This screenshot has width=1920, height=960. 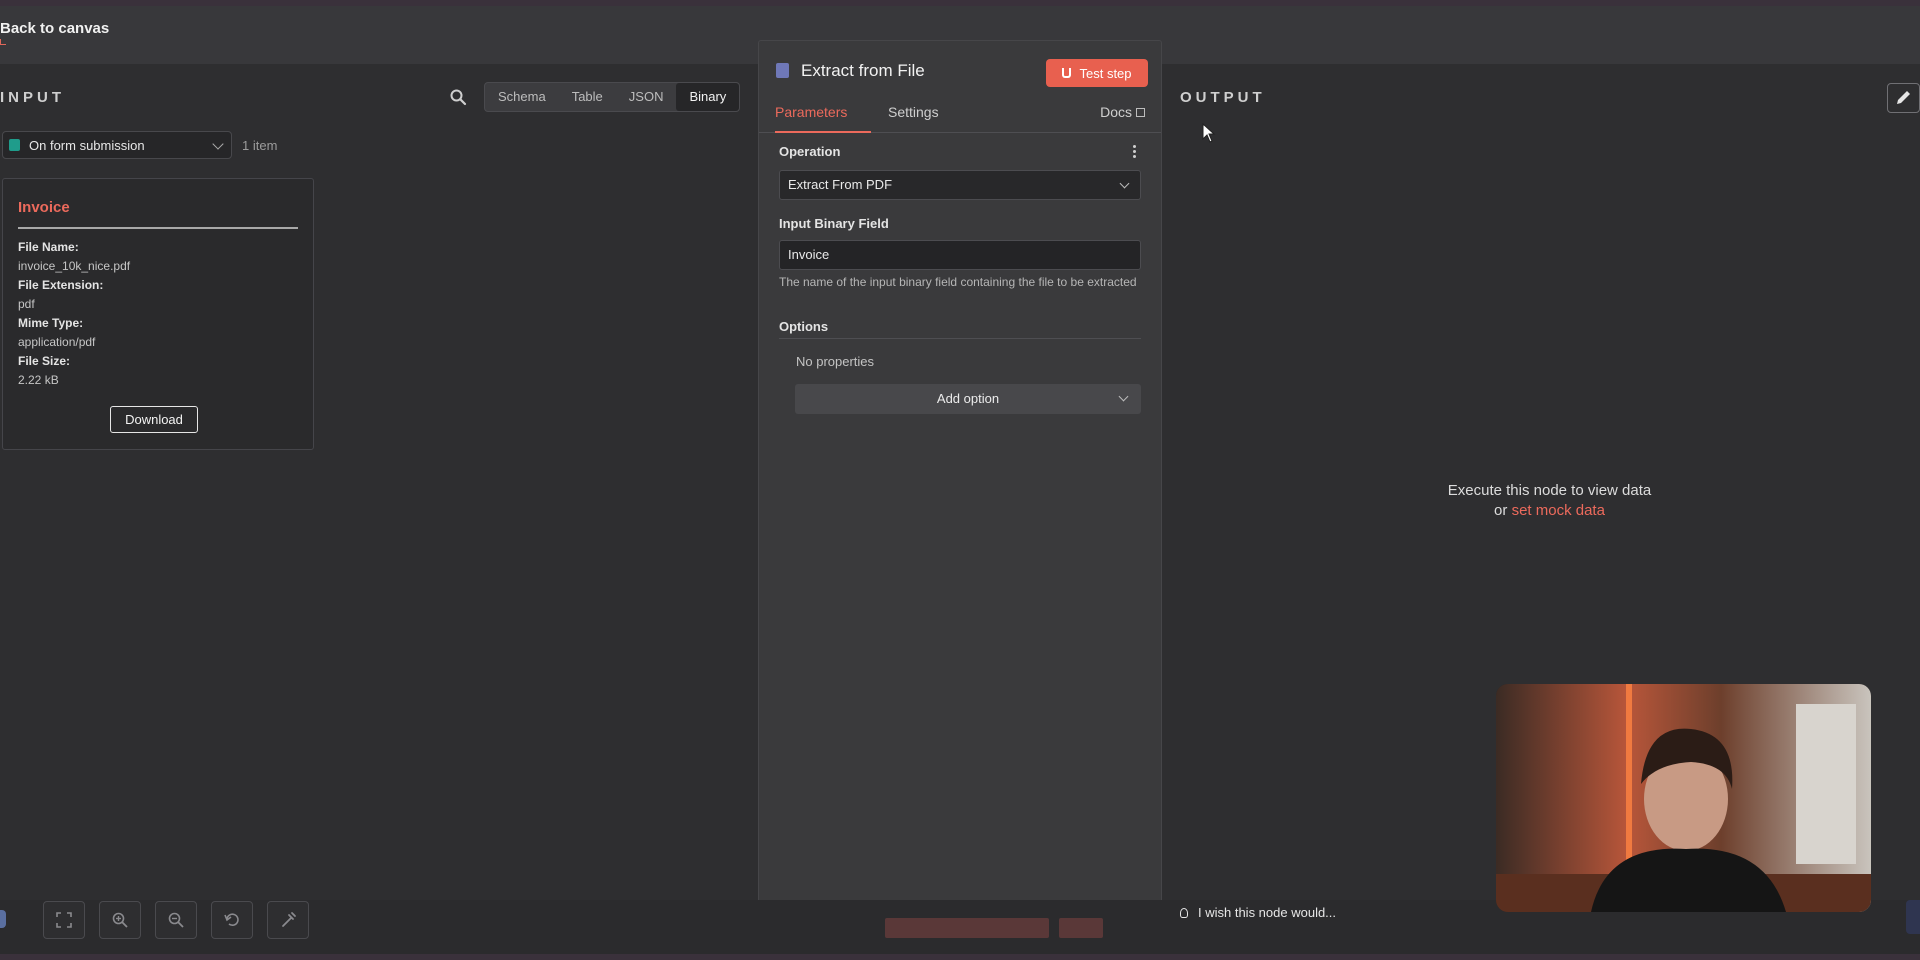 I want to click on flask-icon, so click(x=1067, y=73).